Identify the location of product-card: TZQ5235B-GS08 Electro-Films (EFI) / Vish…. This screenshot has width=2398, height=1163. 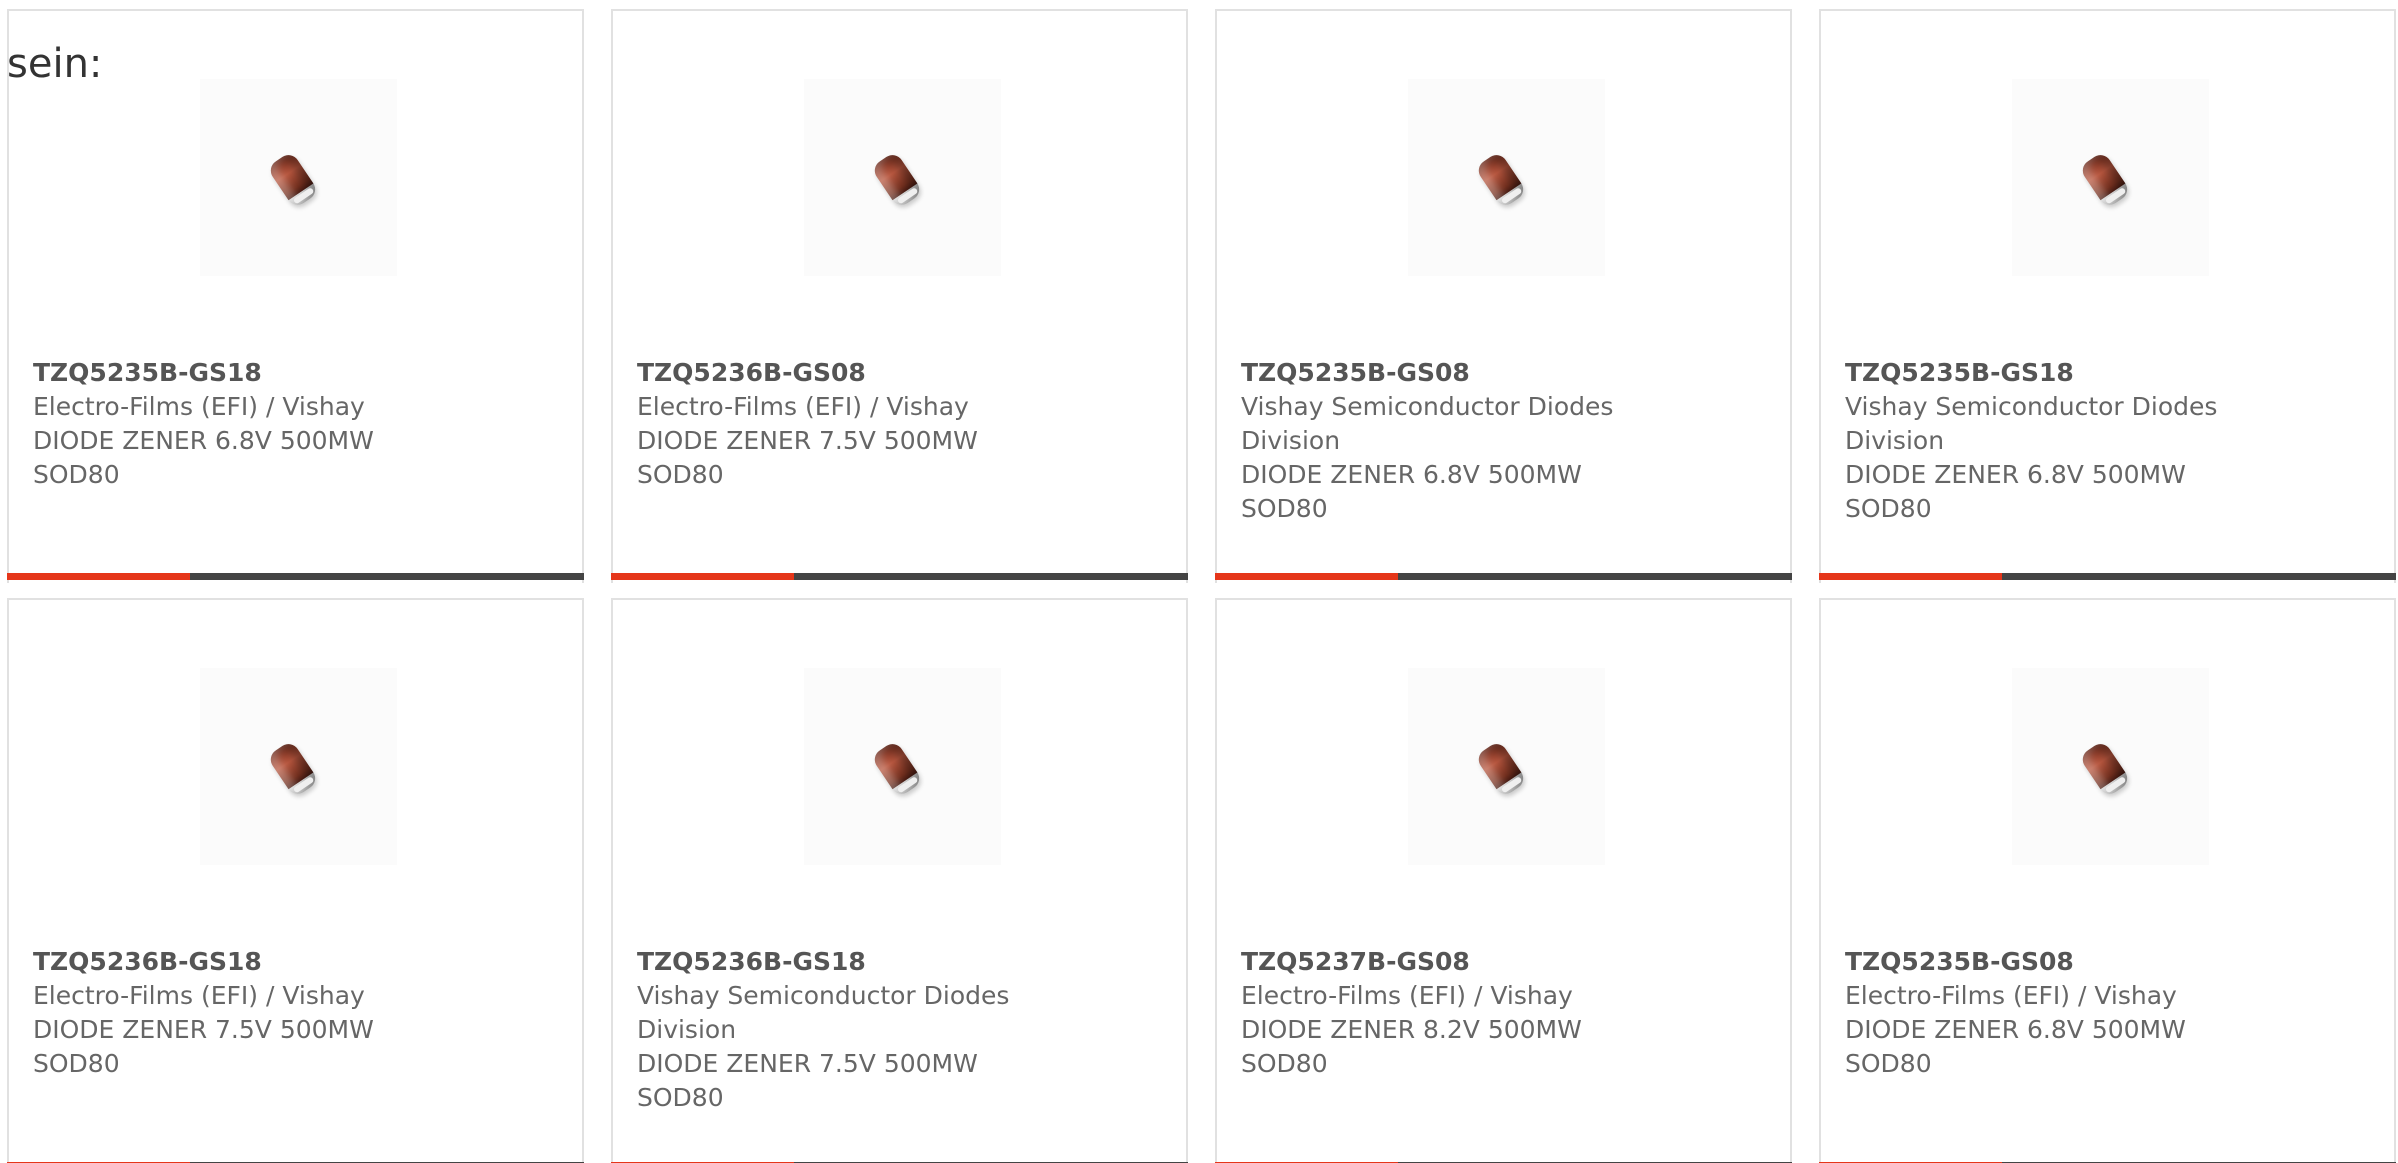
(2107, 880).